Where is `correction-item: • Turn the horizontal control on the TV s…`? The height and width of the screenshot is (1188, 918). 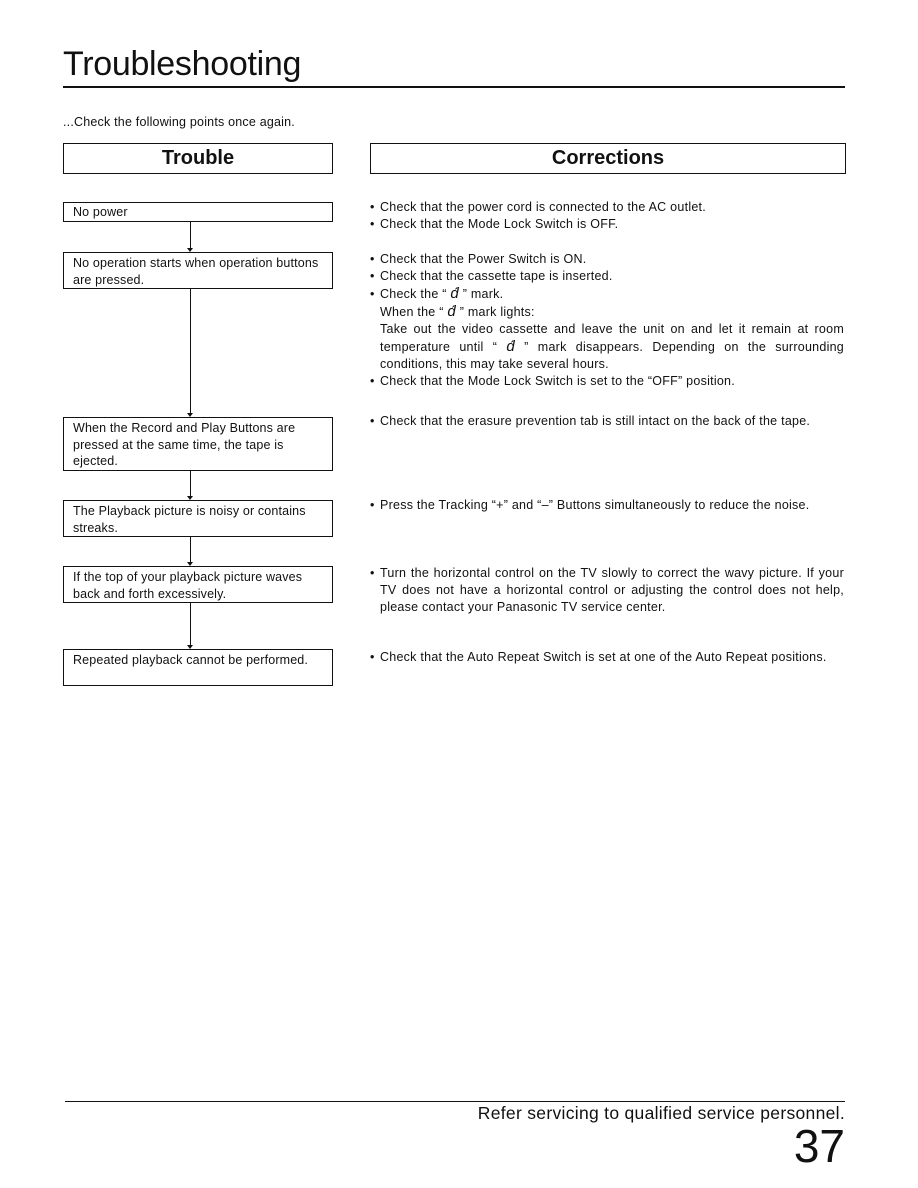 correction-item: • Turn the horizontal control on the TV s… is located at coordinates (607, 590).